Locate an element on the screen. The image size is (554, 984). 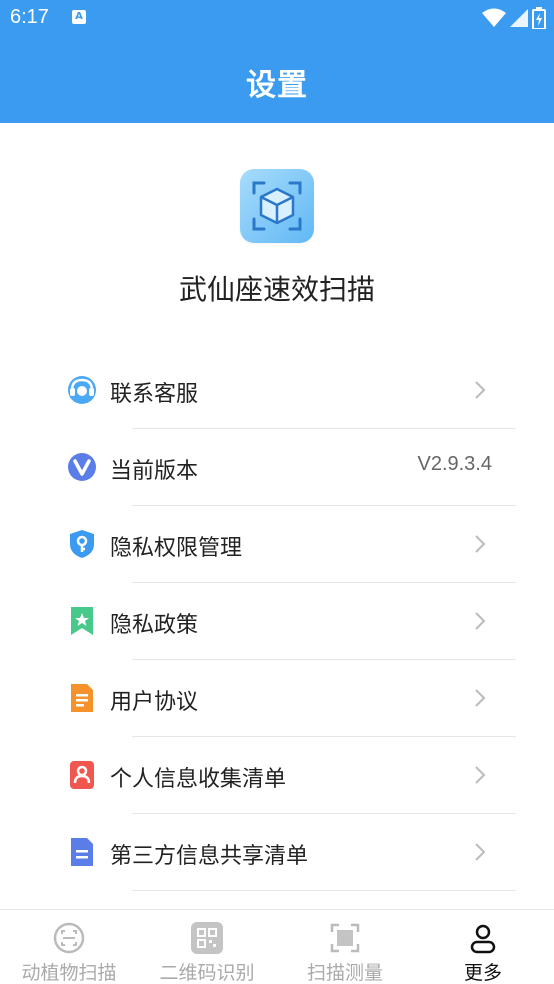
list-document-icon is located at coordinates (82, 852).